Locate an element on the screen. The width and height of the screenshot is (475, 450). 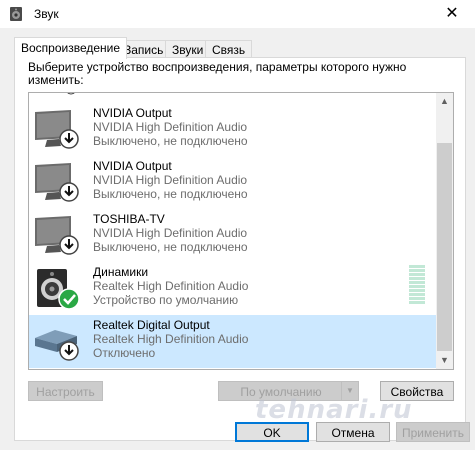
device-name: Динамики is located at coordinates (121, 272).